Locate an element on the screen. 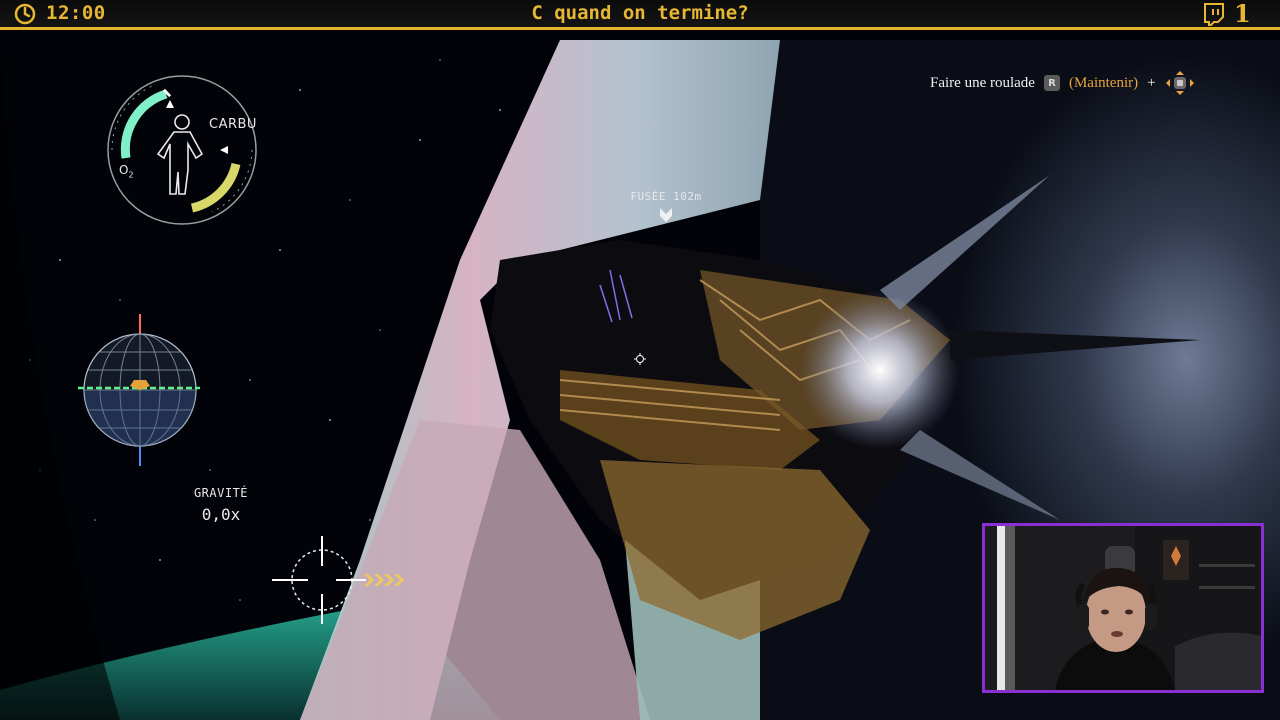  rocket-marker-icon is located at coordinates (666, 215).